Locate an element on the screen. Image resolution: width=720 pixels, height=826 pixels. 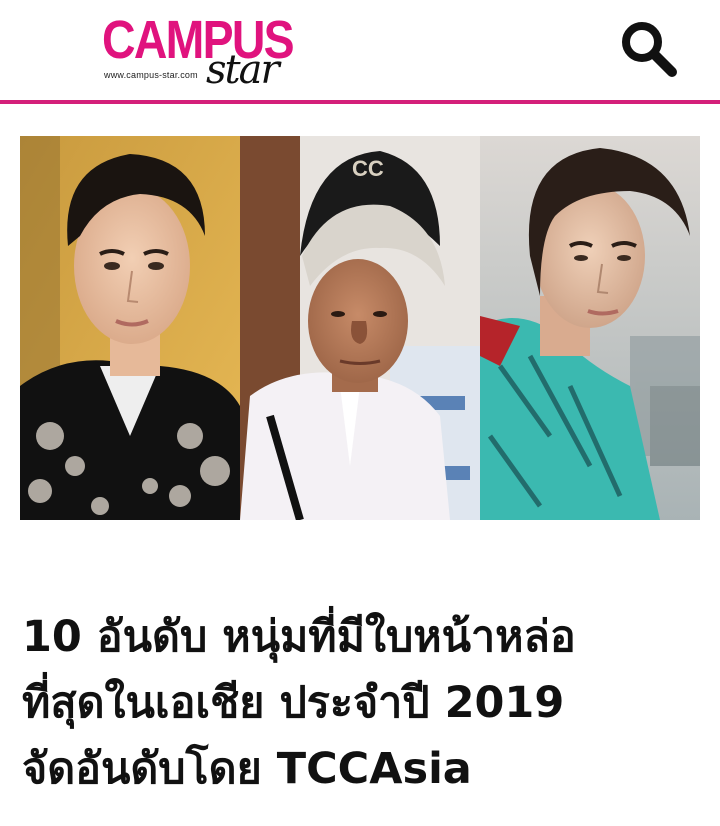
article-title-line-3: จัดอันดับโดย TCCAsia is located at coordinates (247, 769).